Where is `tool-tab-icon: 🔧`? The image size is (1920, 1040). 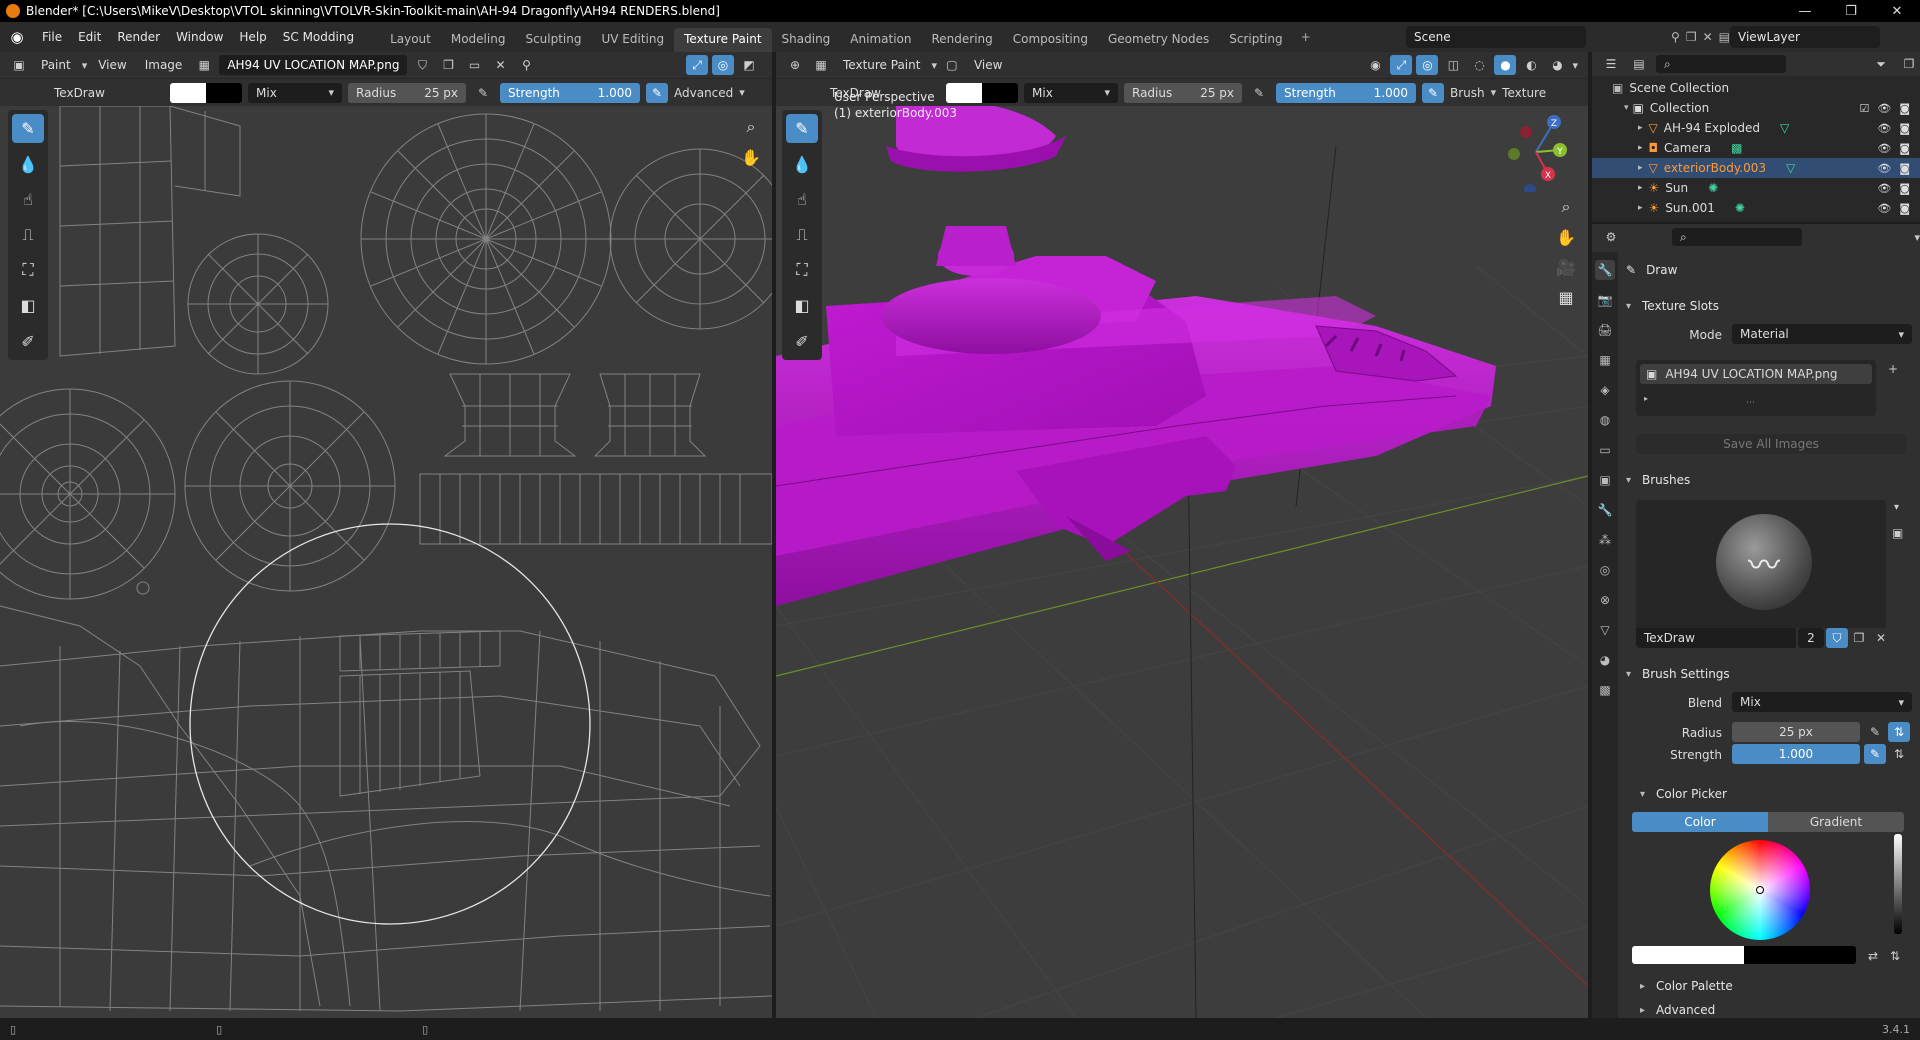 tool-tab-icon: 🔧 is located at coordinates (1605, 270).